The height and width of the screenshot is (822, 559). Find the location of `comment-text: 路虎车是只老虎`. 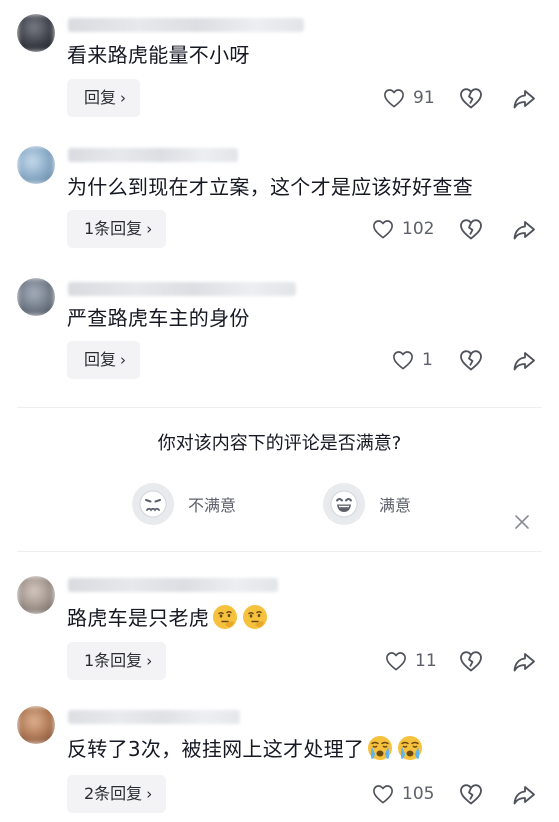

comment-text: 路虎车是只老虎 is located at coordinates (168, 617).